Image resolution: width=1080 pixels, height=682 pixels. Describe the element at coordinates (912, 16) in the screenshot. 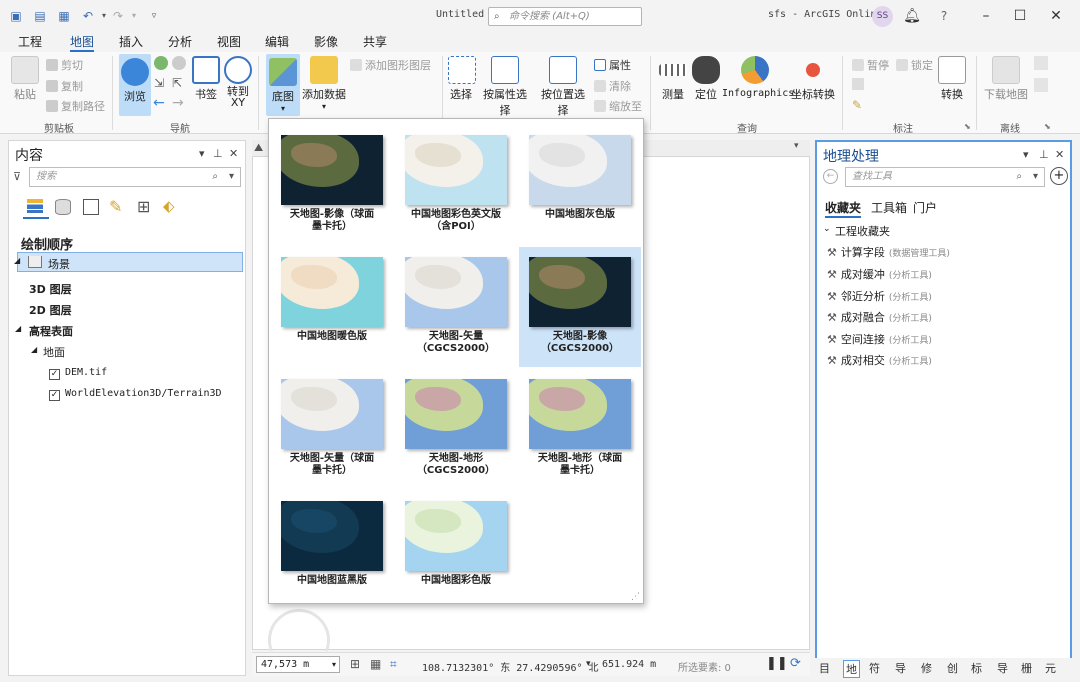

I see `notifications-bell-icon: 🔔︎` at that location.